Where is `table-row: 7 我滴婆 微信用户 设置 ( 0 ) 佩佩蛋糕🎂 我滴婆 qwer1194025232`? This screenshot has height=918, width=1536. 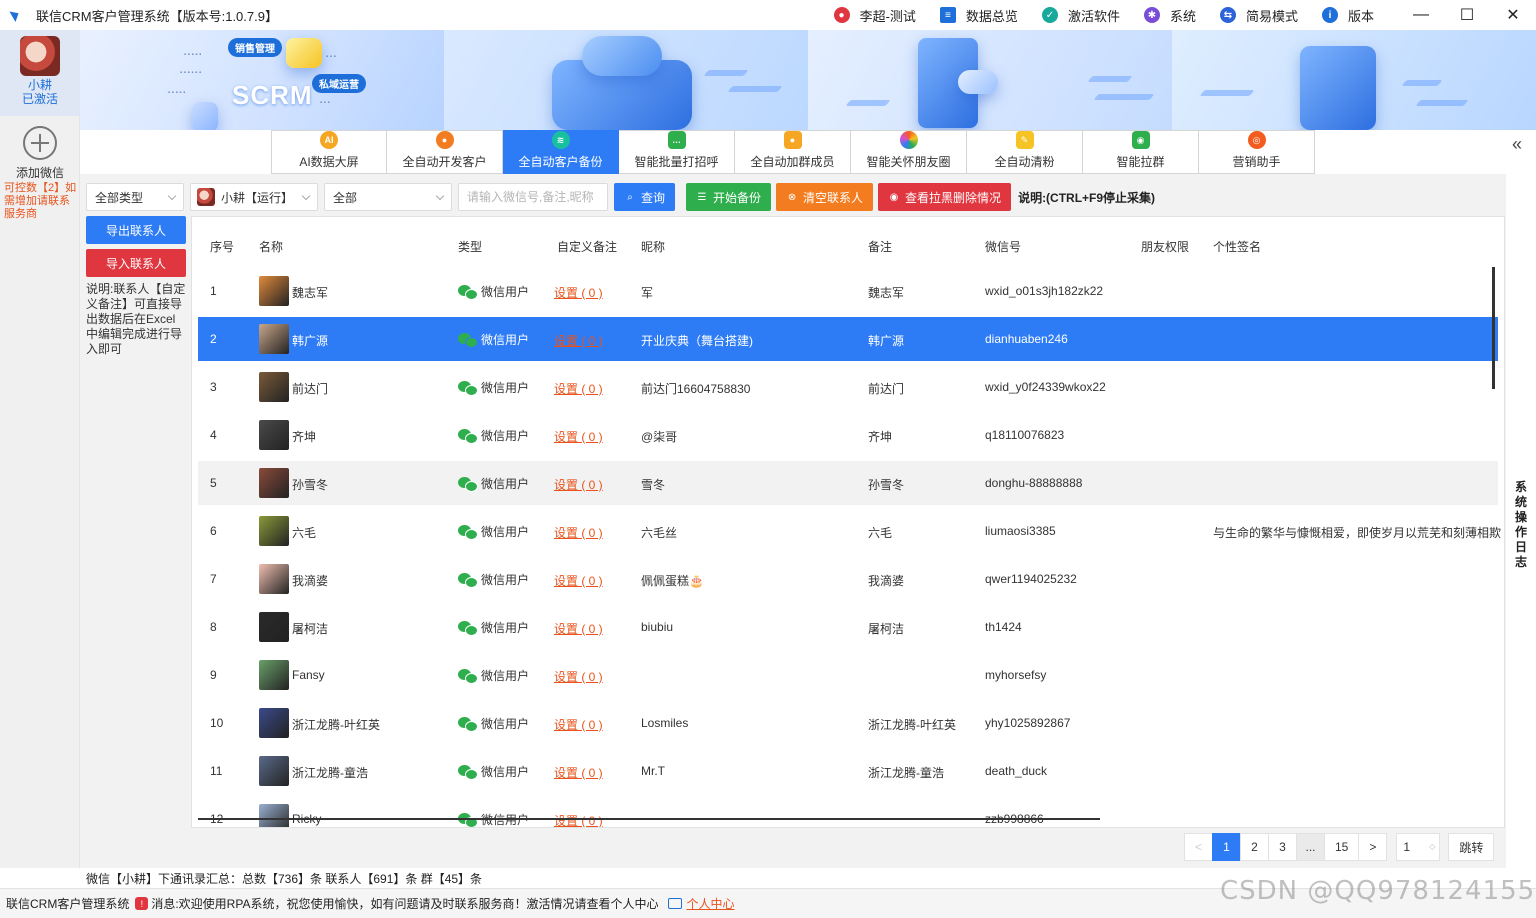 table-row: 7 我滴婆 微信用户 设置 ( 0 ) 佩佩蛋糕🎂 我滴婆 qwer1194025232 is located at coordinates (848, 579).